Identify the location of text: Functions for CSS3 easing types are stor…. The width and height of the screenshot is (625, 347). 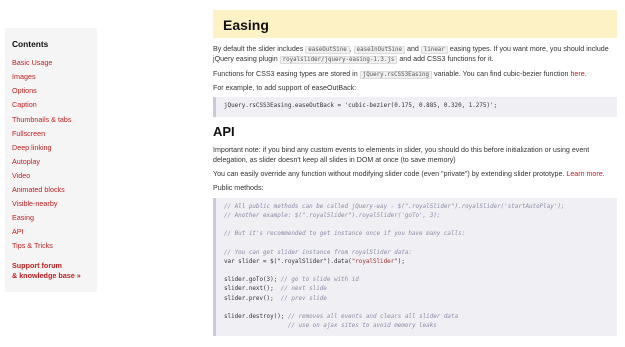
(285, 73).